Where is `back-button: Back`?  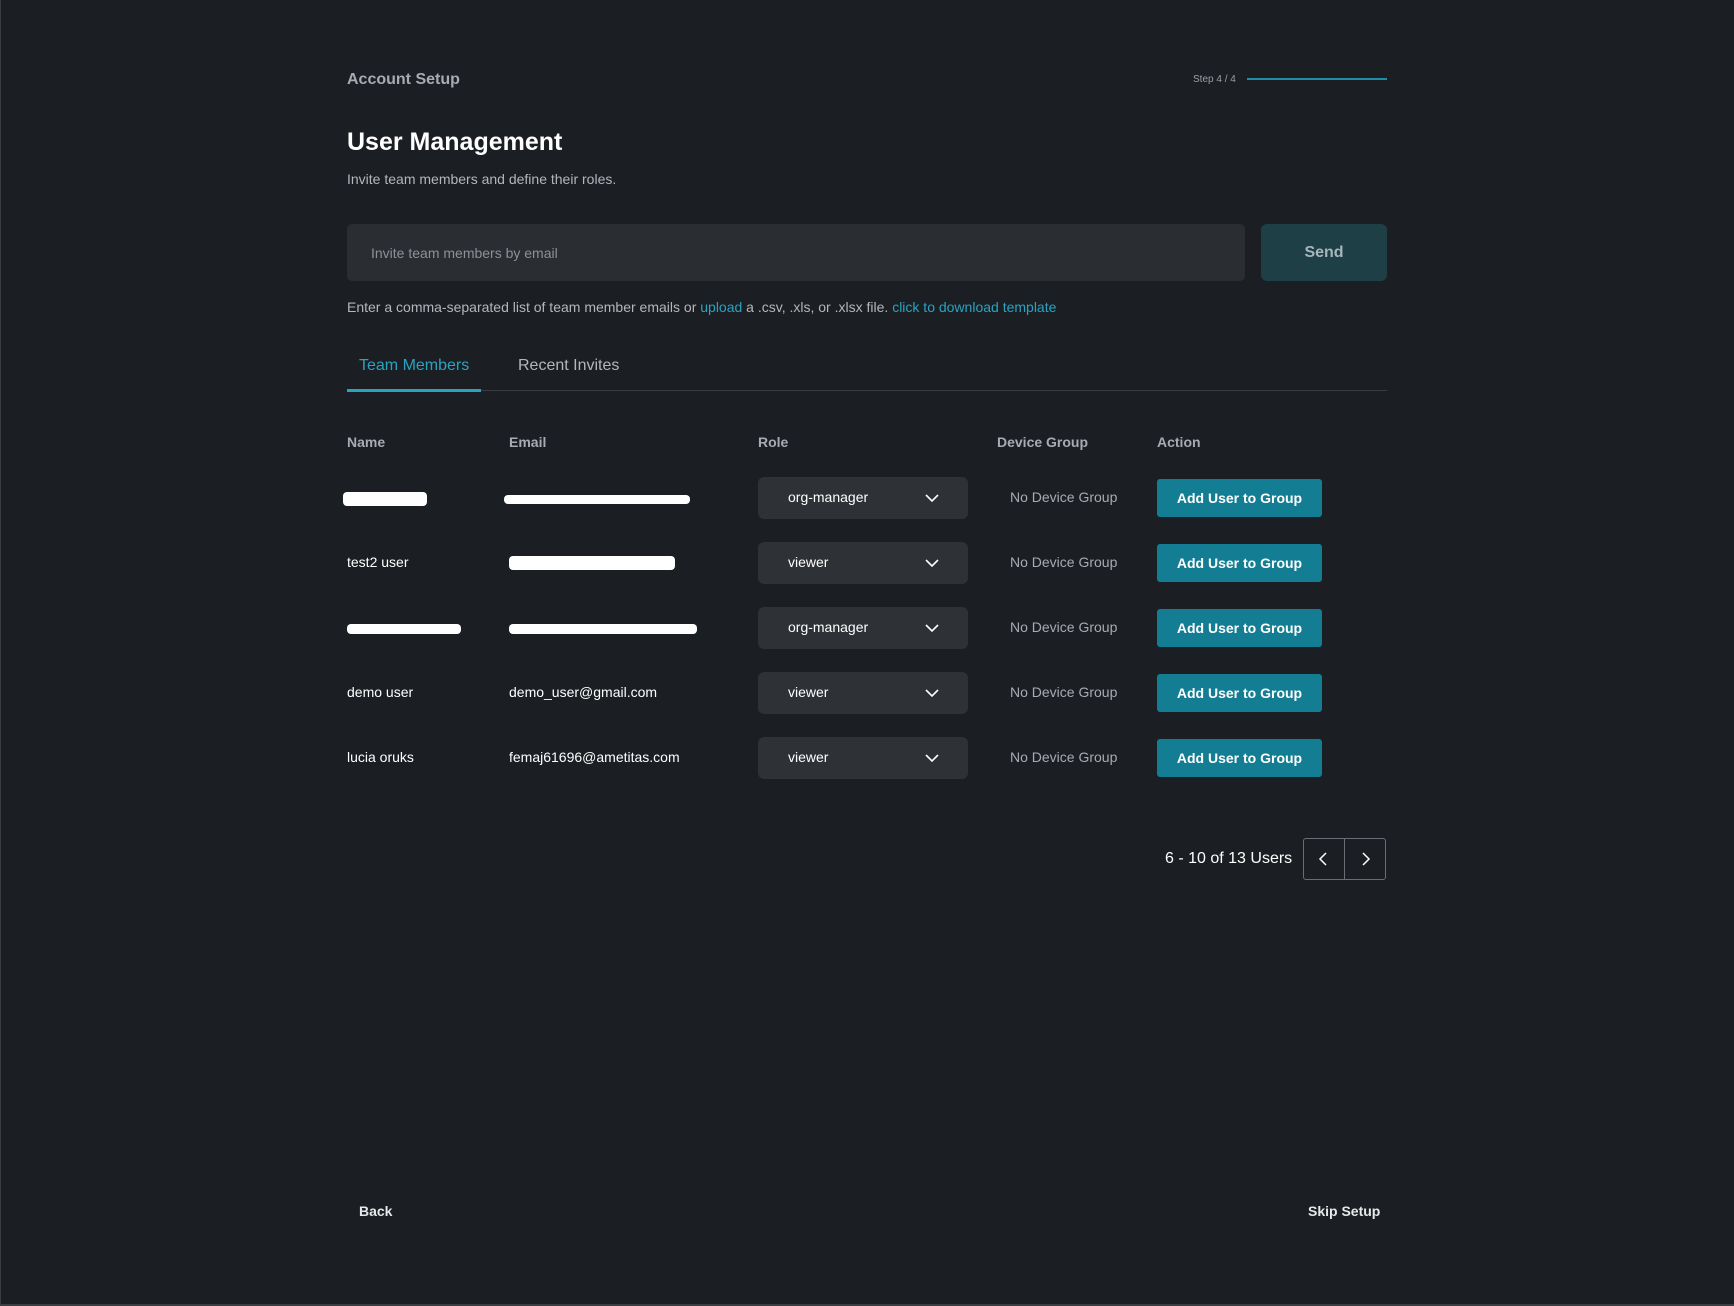 back-button: Back is located at coordinates (375, 1211).